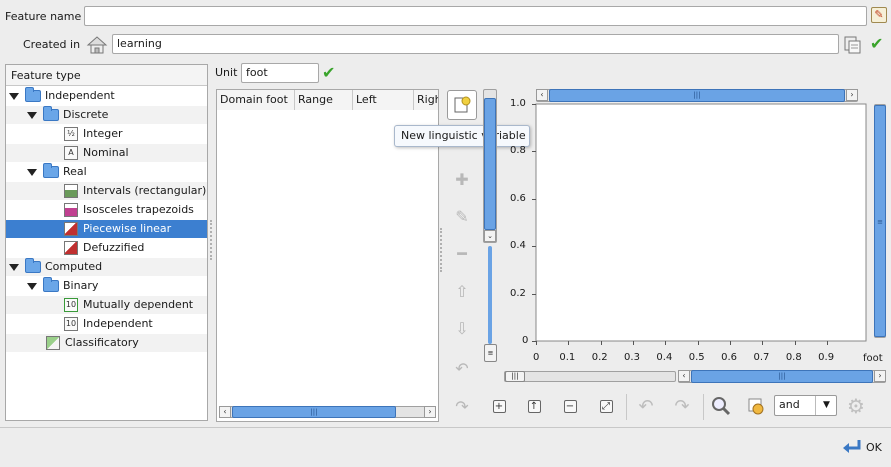 The image size is (891, 467). What do you see at coordinates (328, 73) in the screenshot?
I see `unit-check-icon: ✔` at bounding box center [328, 73].